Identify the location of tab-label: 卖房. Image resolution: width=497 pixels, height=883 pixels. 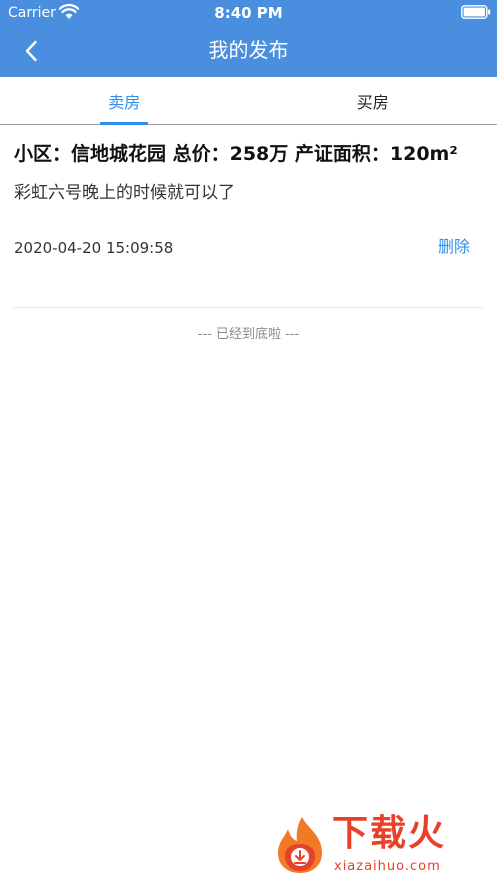
(124, 102).